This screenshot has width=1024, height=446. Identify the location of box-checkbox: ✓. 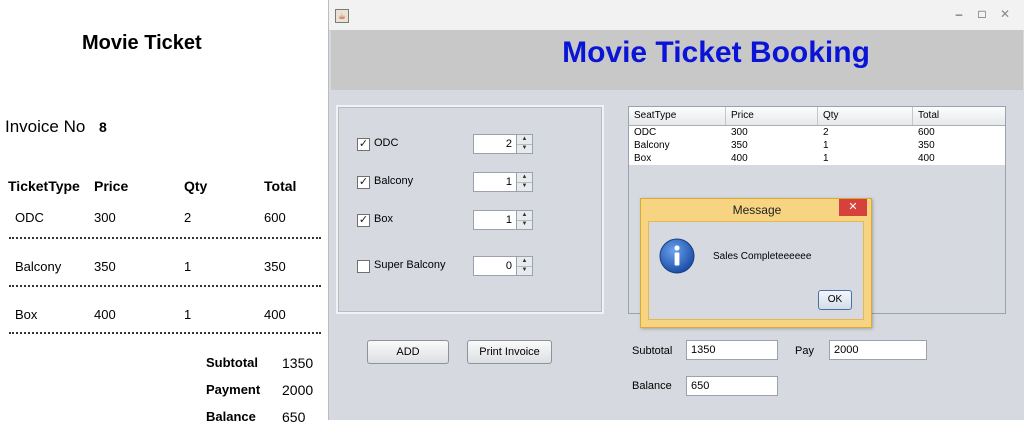
(363, 220).